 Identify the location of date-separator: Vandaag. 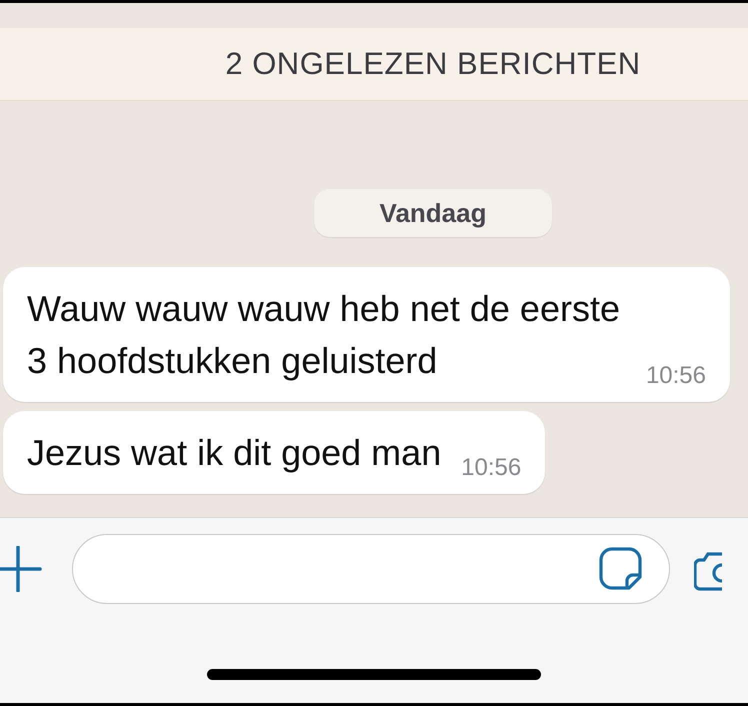
(433, 213).